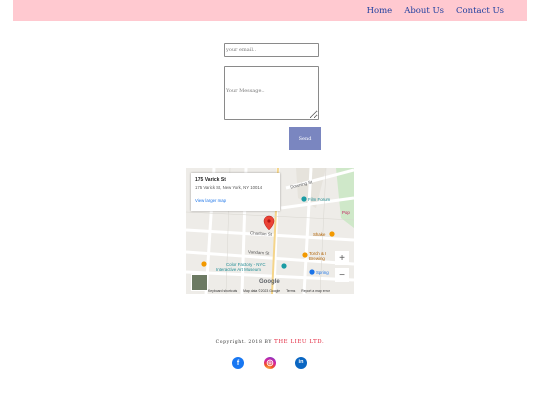  What do you see at coordinates (346, 212) in the screenshot?
I see `map-label-pop: Pop` at bounding box center [346, 212].